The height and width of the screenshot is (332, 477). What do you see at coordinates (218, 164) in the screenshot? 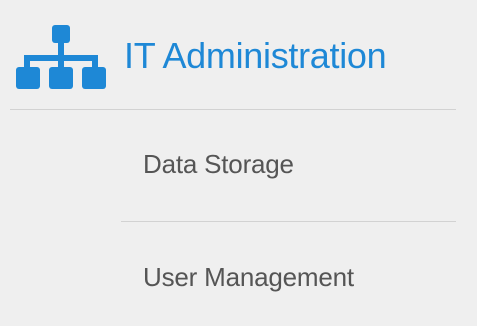
I see `menu-item-label: Data Storage` at bounding box center [218, 164].